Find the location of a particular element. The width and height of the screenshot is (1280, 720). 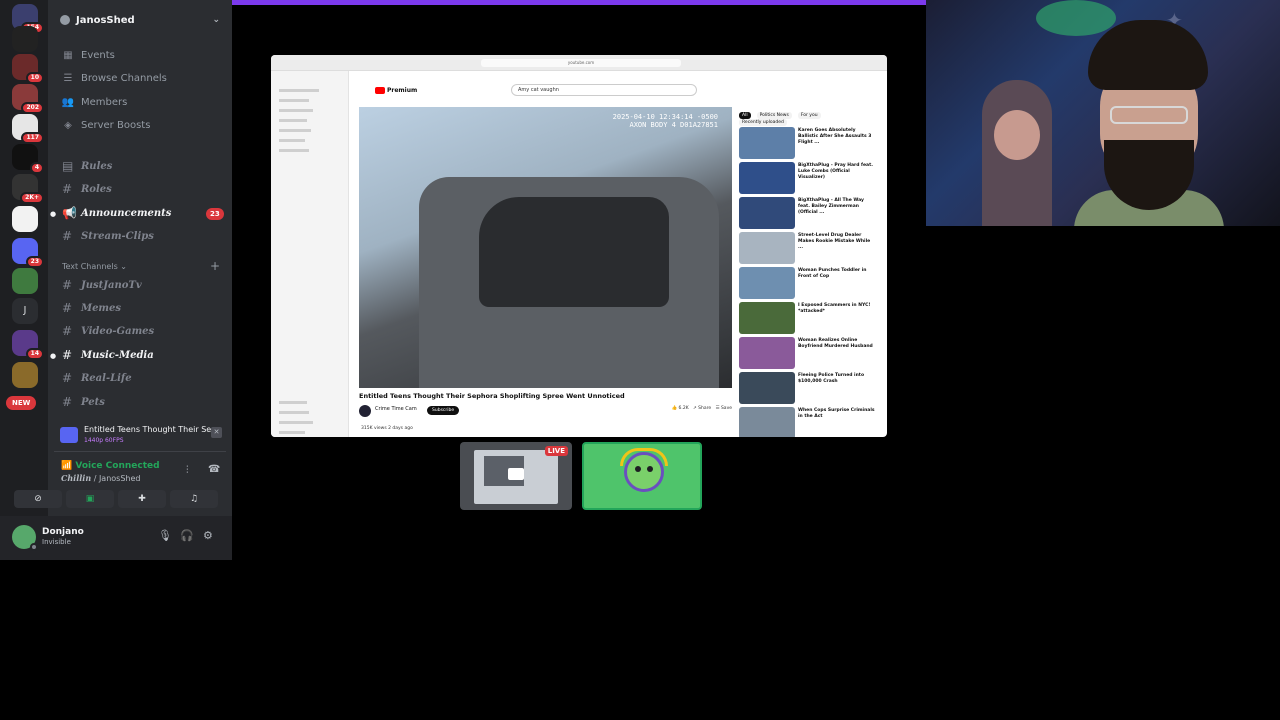

gear-icon: ⚙ is located at coordinates (208, 535).